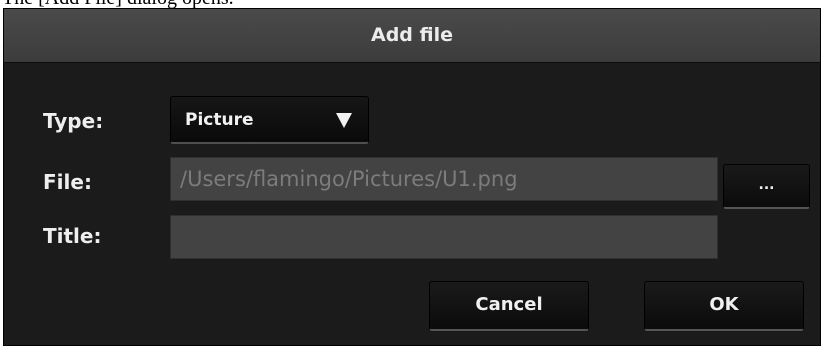 The height and width of the screenshot is (351, 825). I want to click on caption-text: The [Add File] dialog opens., so click(118, 4).